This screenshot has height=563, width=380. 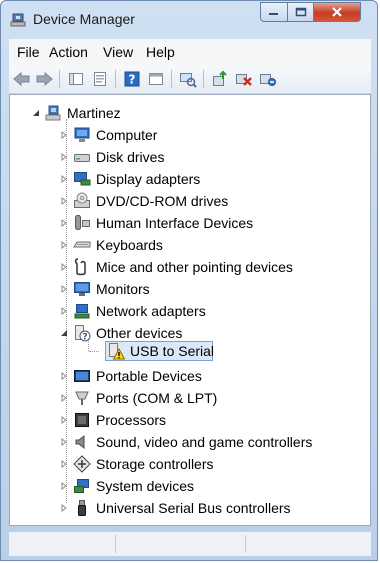 What do you see at coordinates (300, 12) in the screenshot?
I see `maximize-button` at bounding box center [300, 12].